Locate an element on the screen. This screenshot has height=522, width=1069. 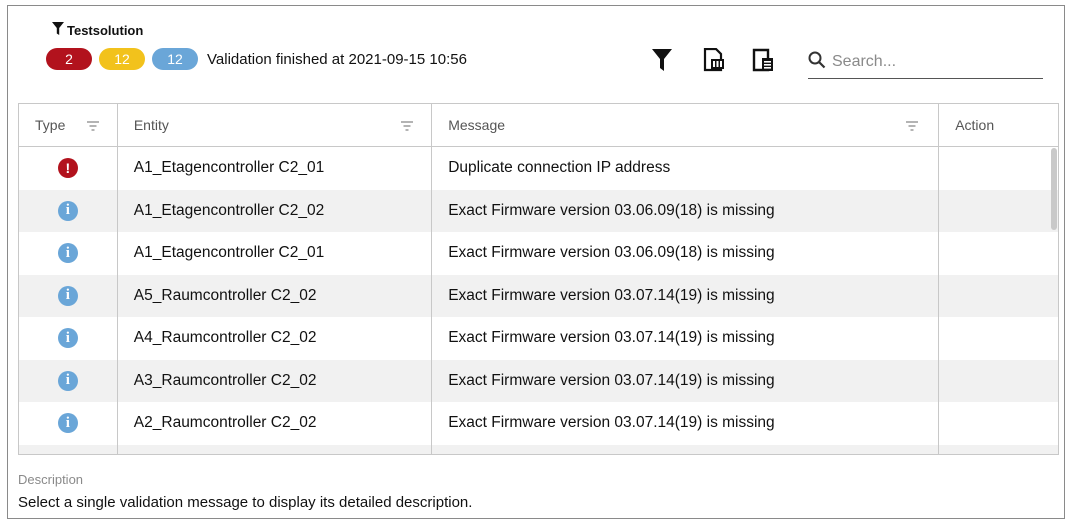
cell-type: ! is located at coordinates (68, 168).